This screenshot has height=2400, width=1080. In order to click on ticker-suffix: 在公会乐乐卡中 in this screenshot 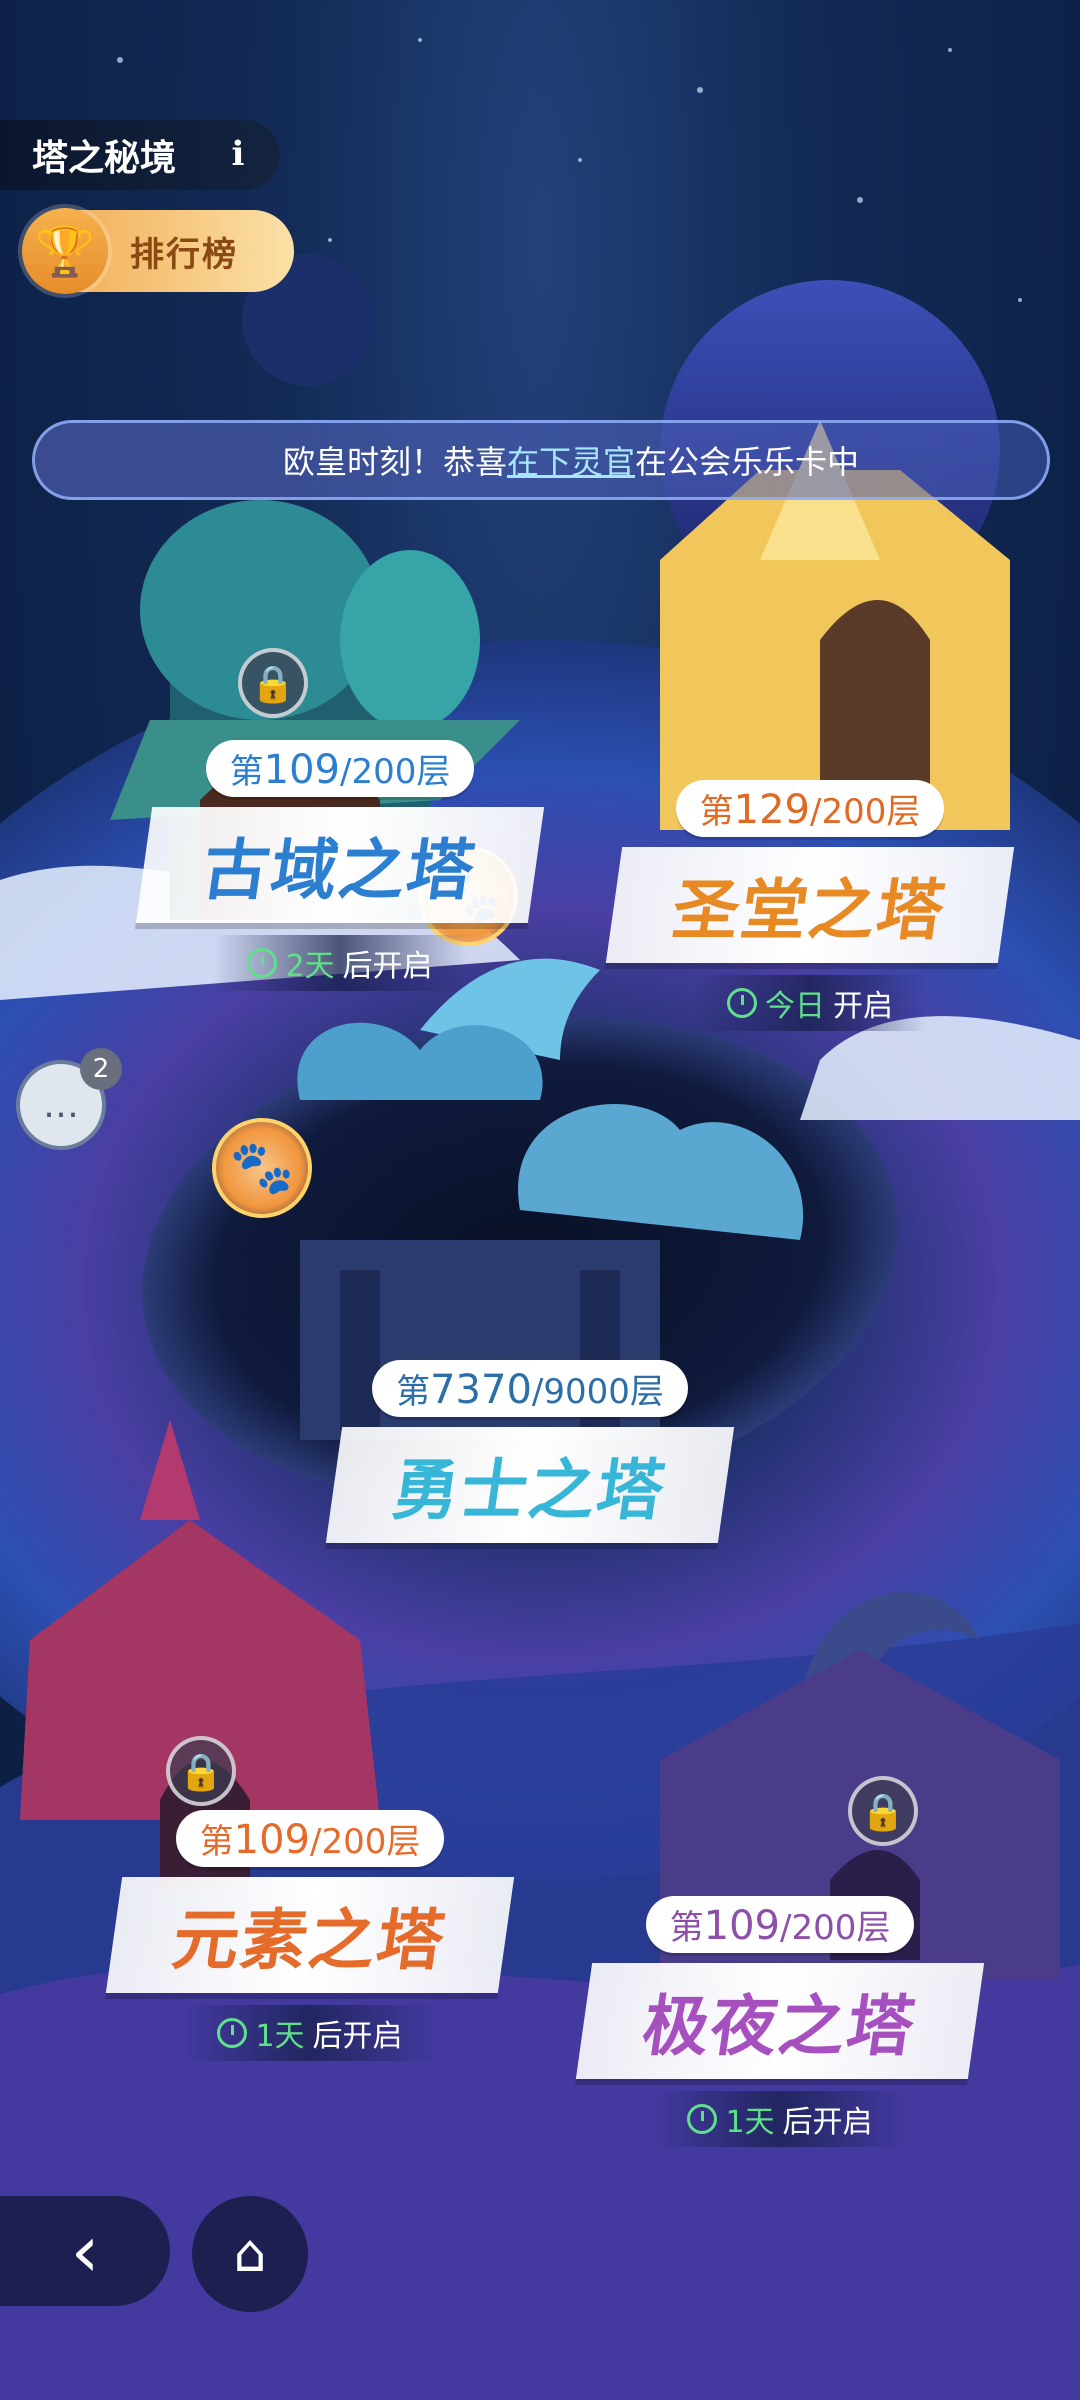, I will do `click(747, 462)`.